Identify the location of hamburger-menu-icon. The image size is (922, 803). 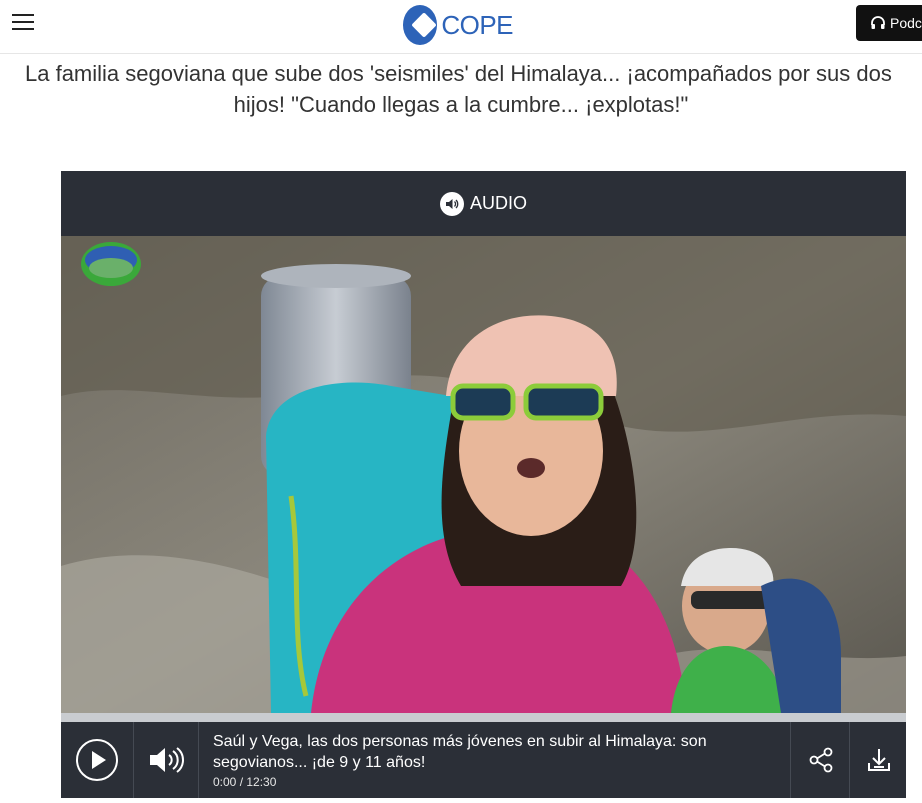
(23, 23).